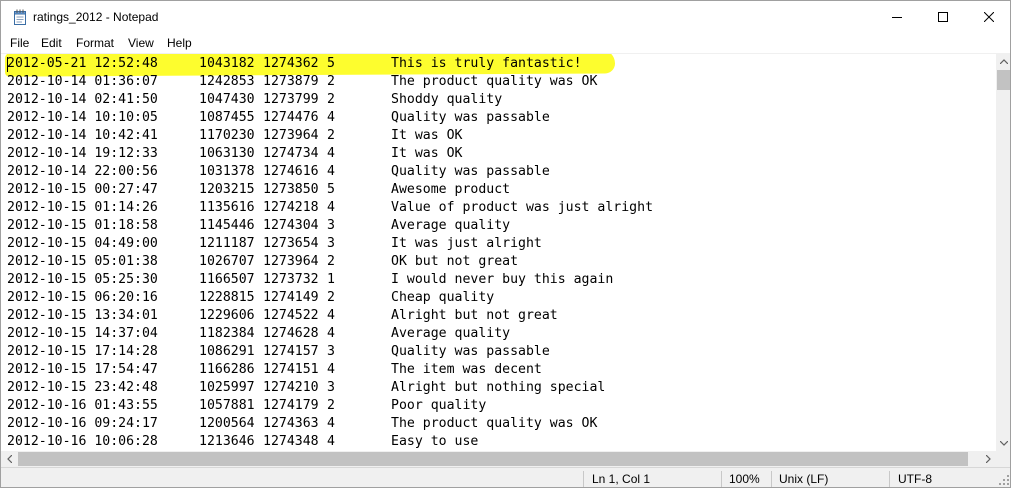  Describe the element at coordinates (427, 135) in the screenshot. I see `review-text: It was OK` at that location.